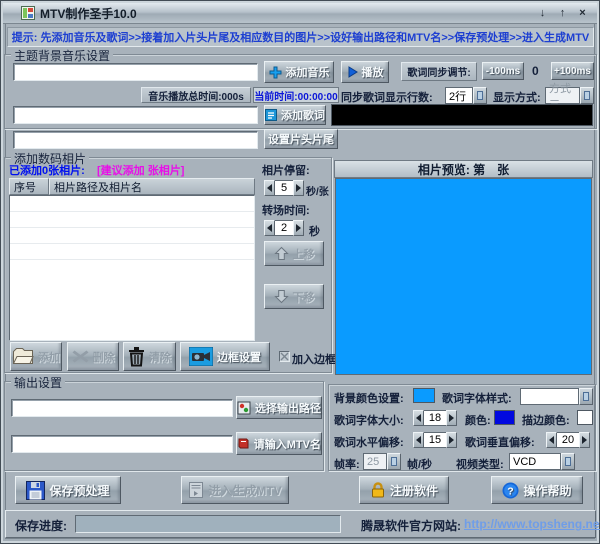 This screenshot has width=600, height=544. What do you see at coordinates (394, 461) in the screenshot?
I see `framerate-dropdown-button` at bounding box center [394, 461].